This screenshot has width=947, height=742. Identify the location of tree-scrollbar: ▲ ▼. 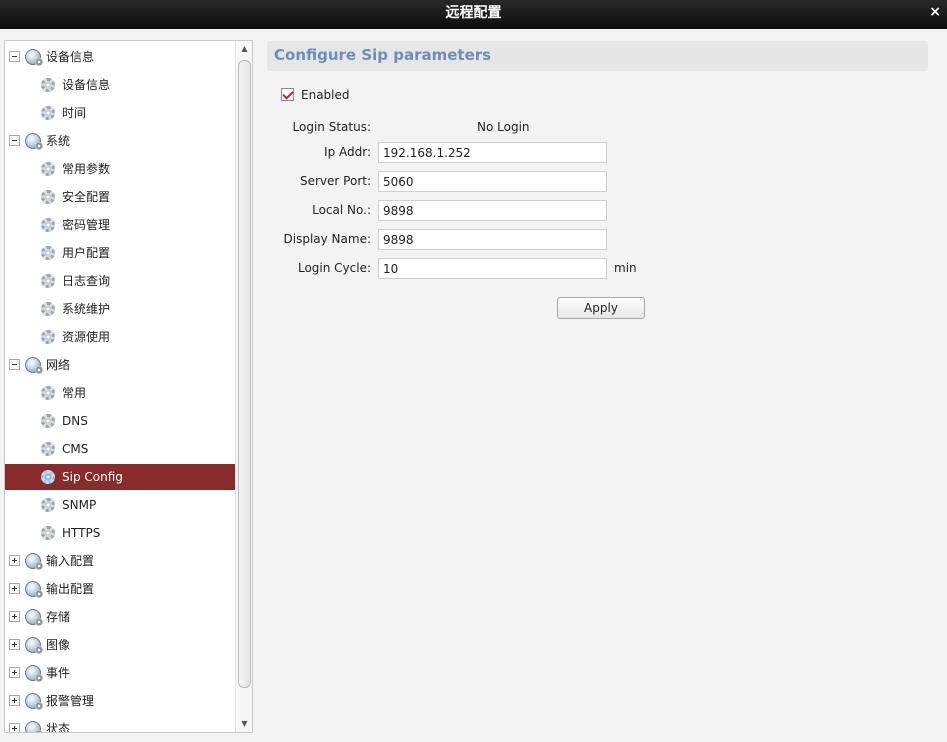
(243, 386).